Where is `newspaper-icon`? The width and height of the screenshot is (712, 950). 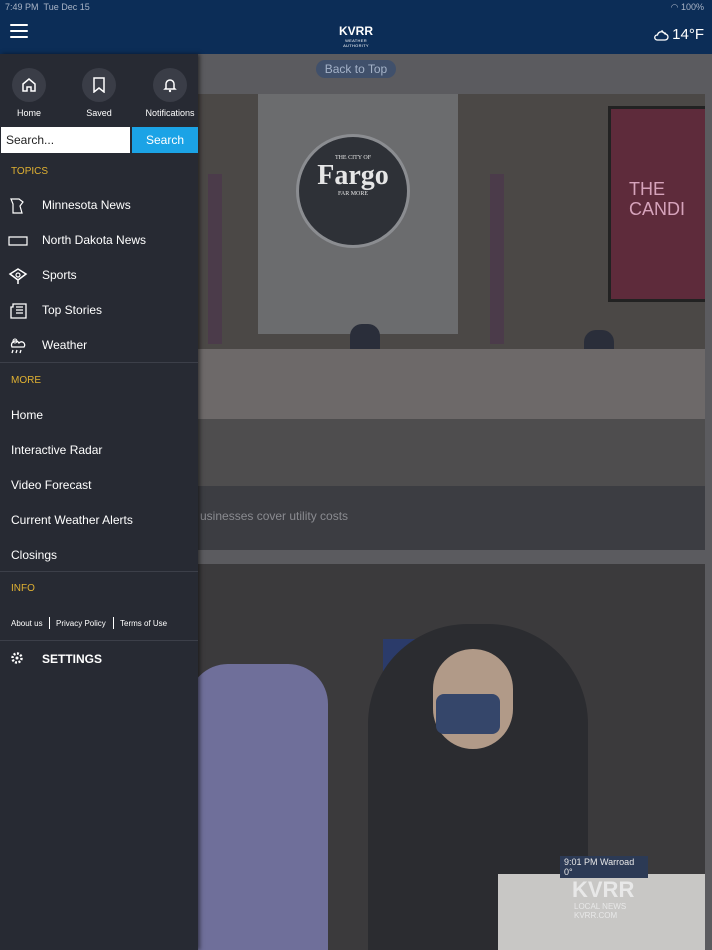 newspaper-icon is located at coordinates (18, 311).